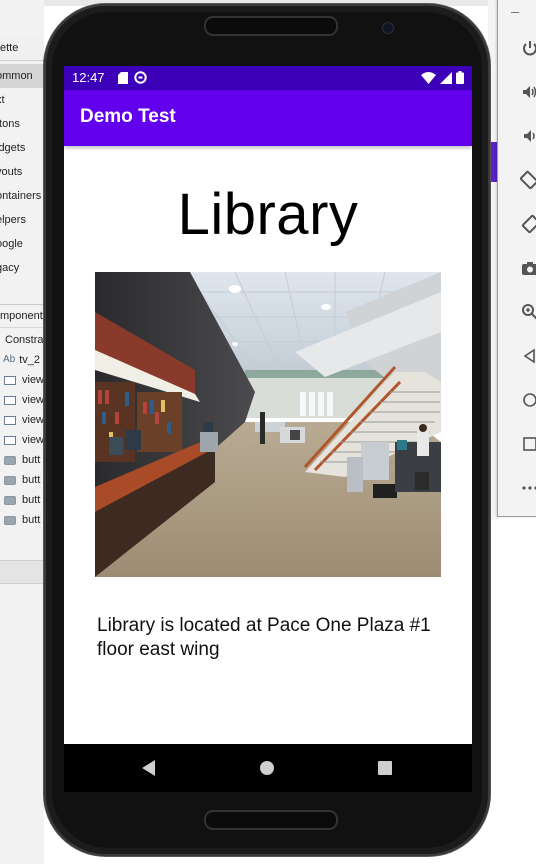 The height and width of the screenshot is (864, 536). What do you see at coordinates (271, 820) in the screenshot?
I see `bottom-speaker` at bounding box center [271, 820].